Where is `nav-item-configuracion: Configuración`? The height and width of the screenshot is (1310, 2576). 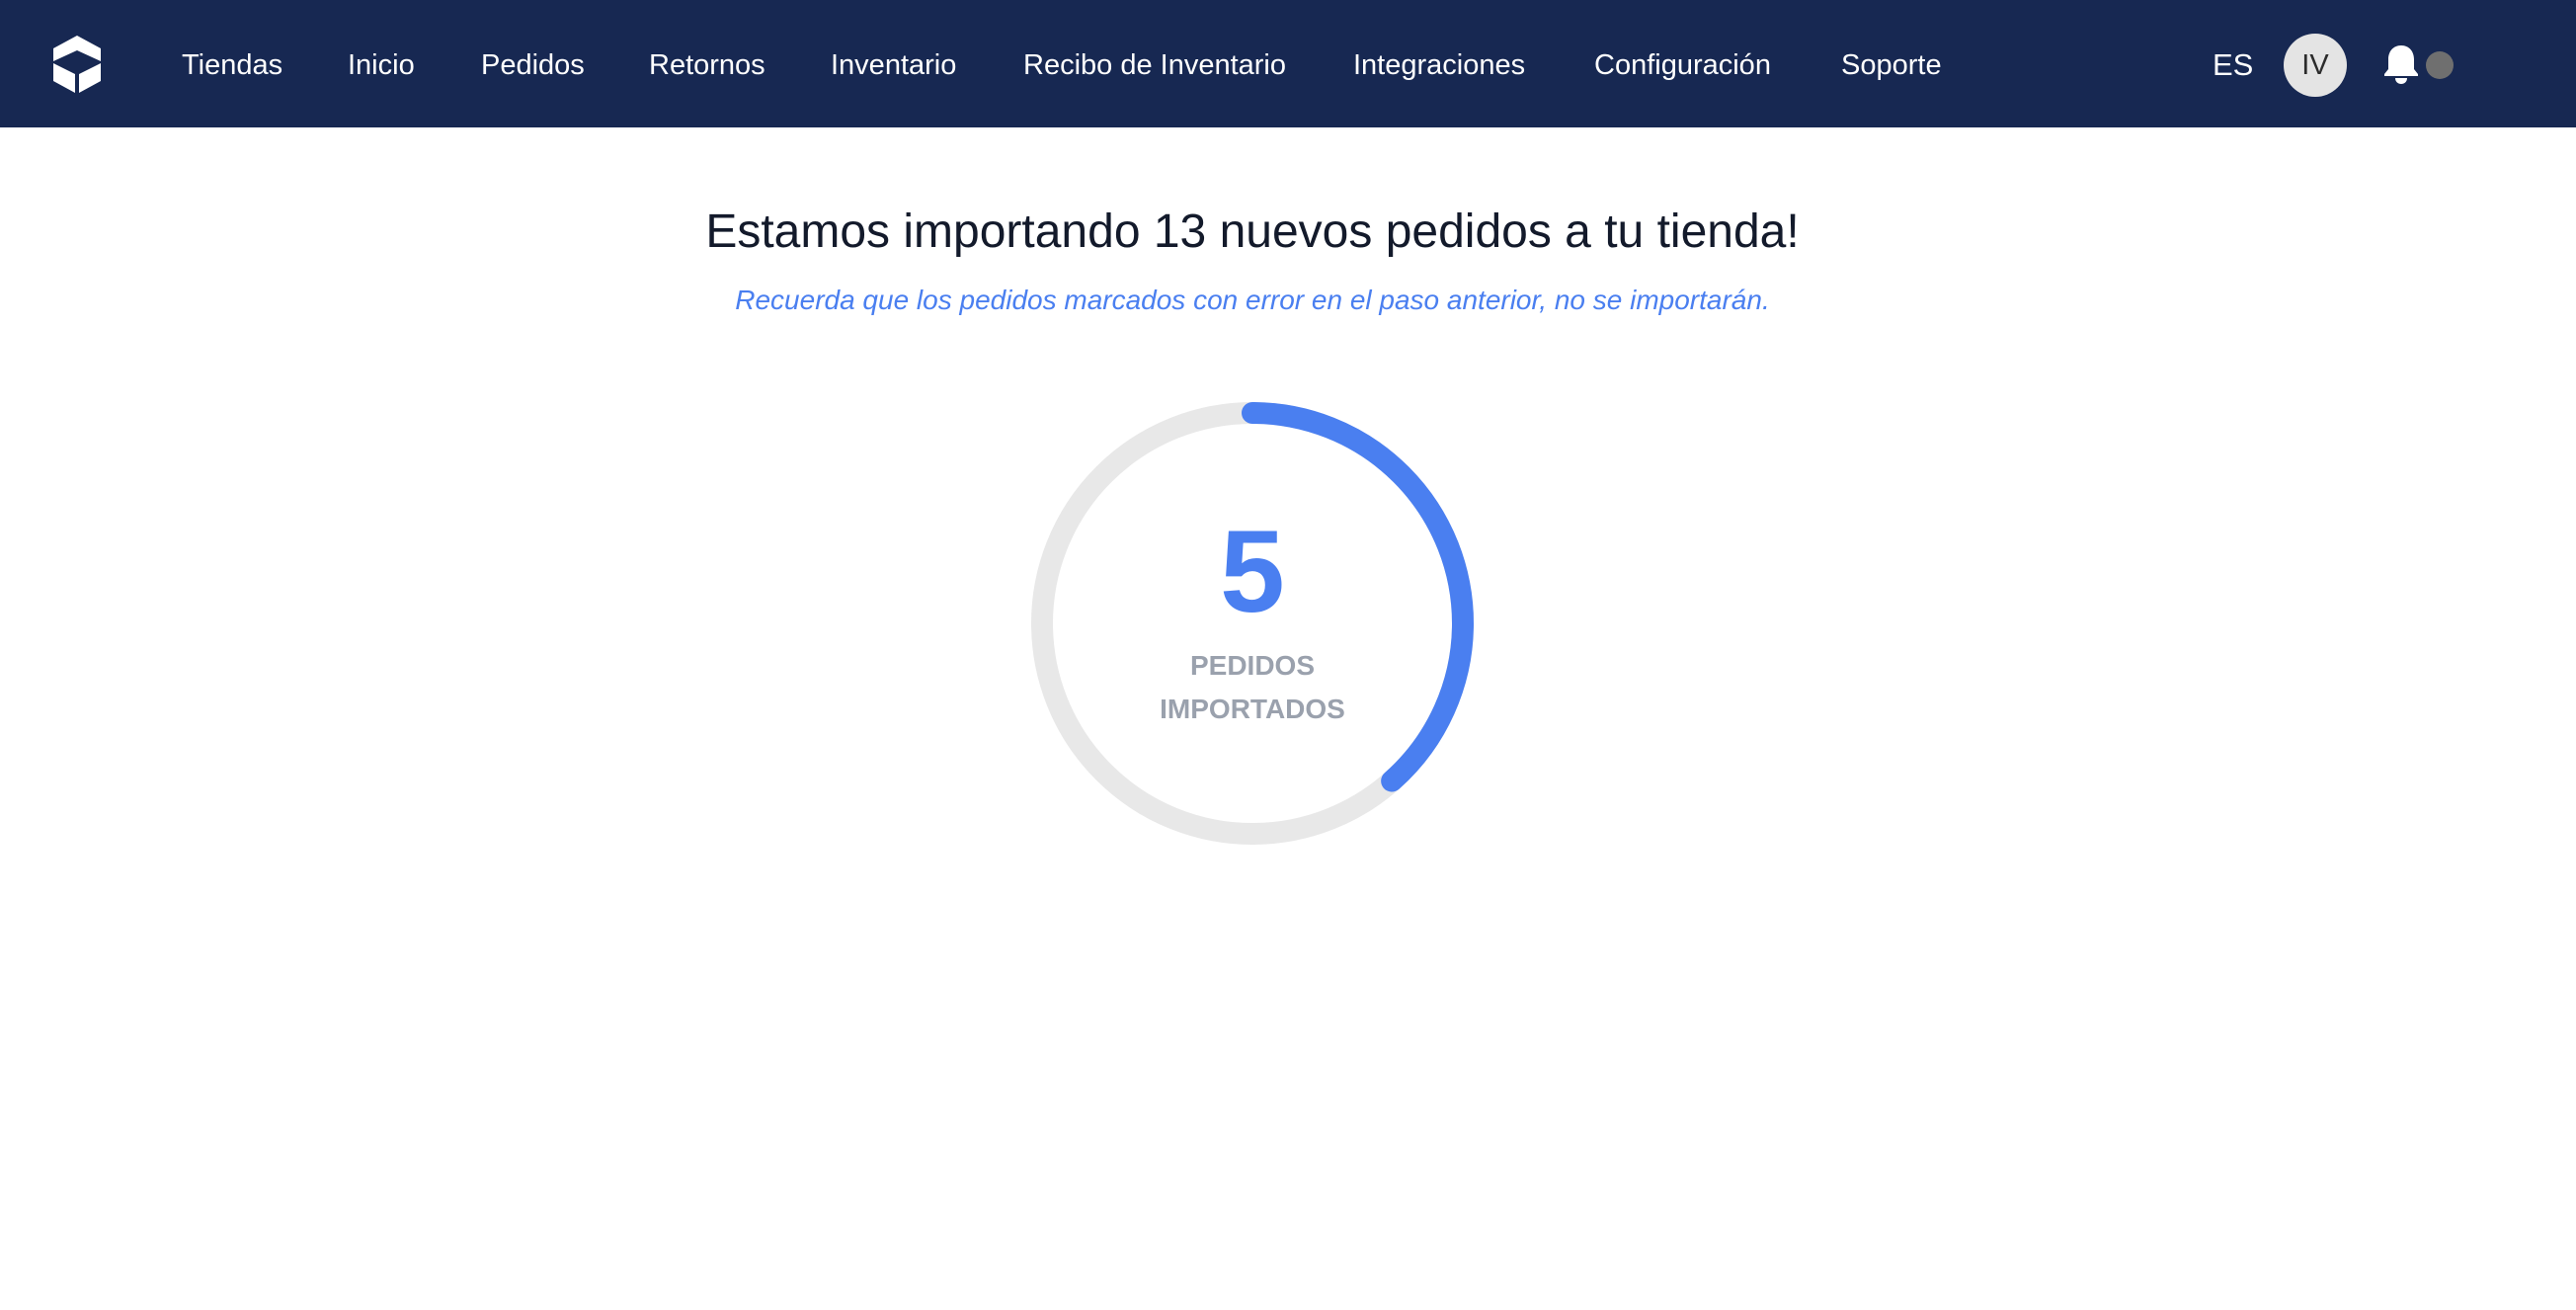 nav-item-configuracion: Configuración is located at coordinates (1682, 65).